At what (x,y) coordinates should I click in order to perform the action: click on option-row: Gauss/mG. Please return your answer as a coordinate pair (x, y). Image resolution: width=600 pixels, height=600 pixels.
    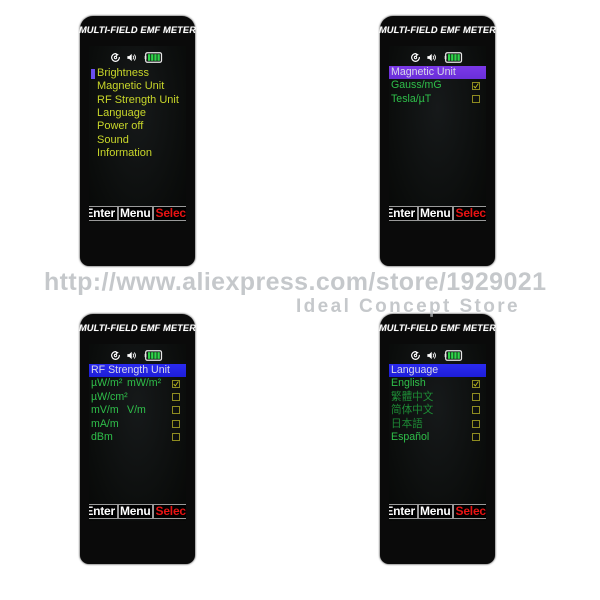
    Looking at the image, I should click on (437, 85).